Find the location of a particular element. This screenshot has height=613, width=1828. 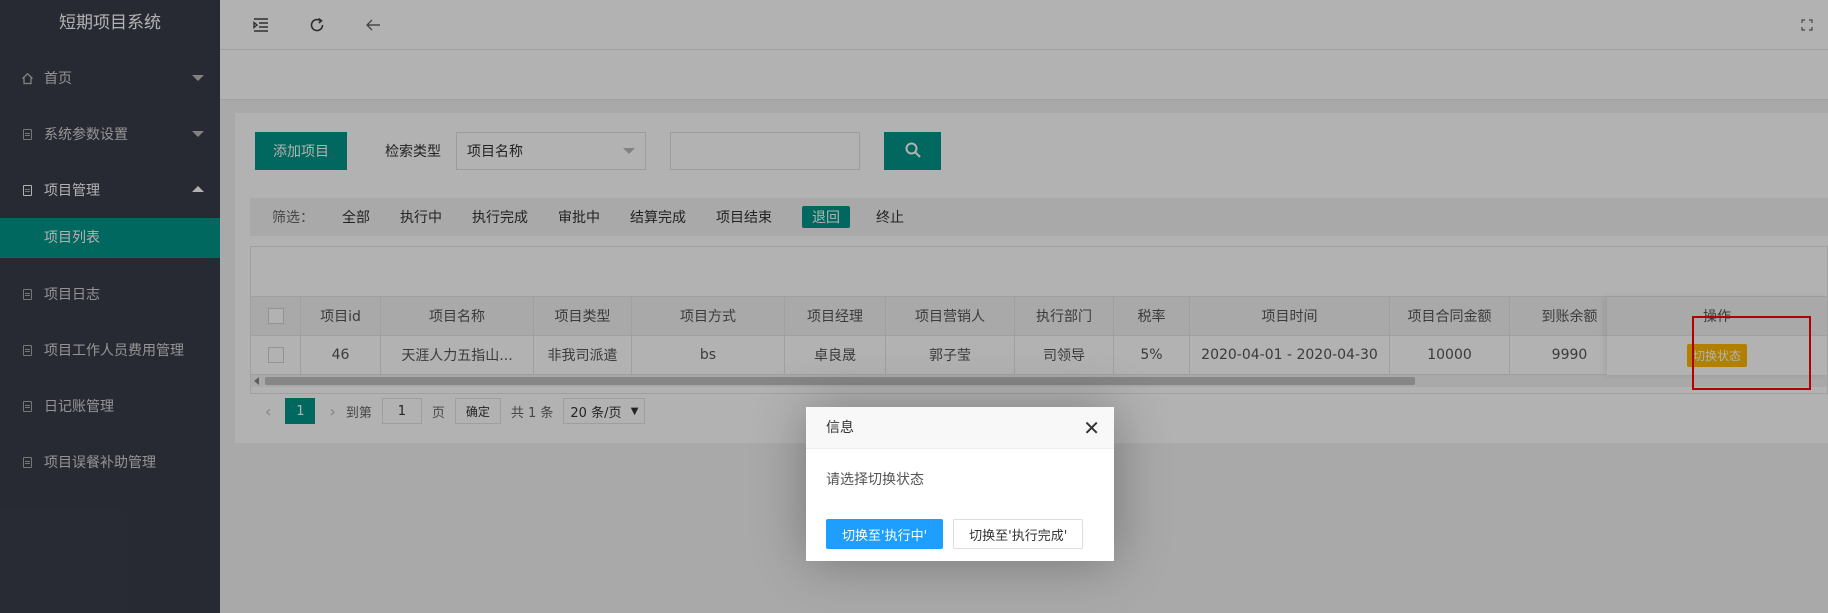

dialog-header: 信息 ✕ is located at coordinates (960, 428).